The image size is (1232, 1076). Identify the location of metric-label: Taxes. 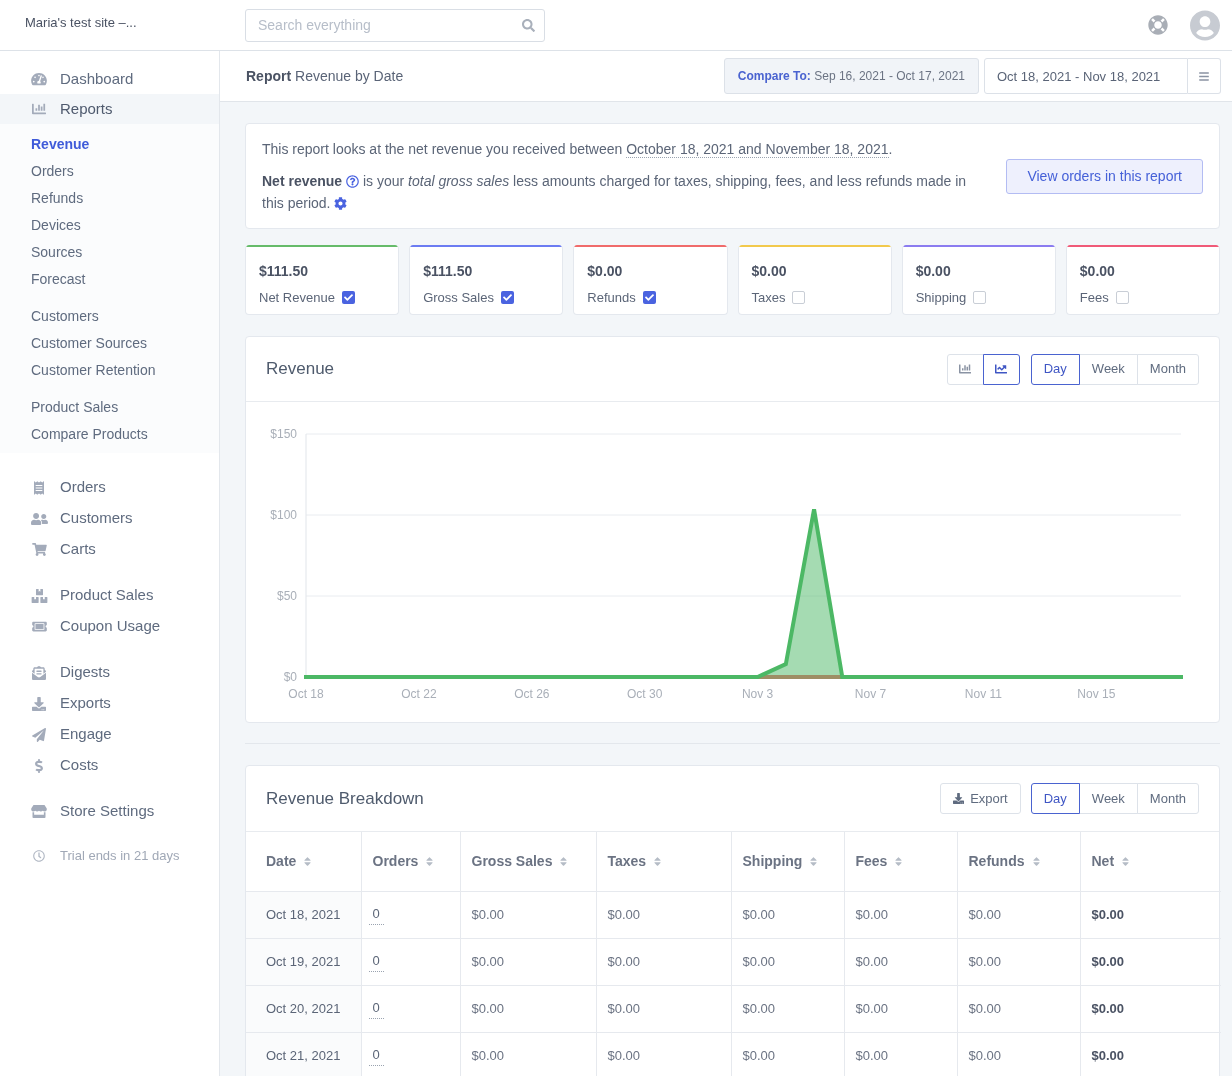
(768, 298).